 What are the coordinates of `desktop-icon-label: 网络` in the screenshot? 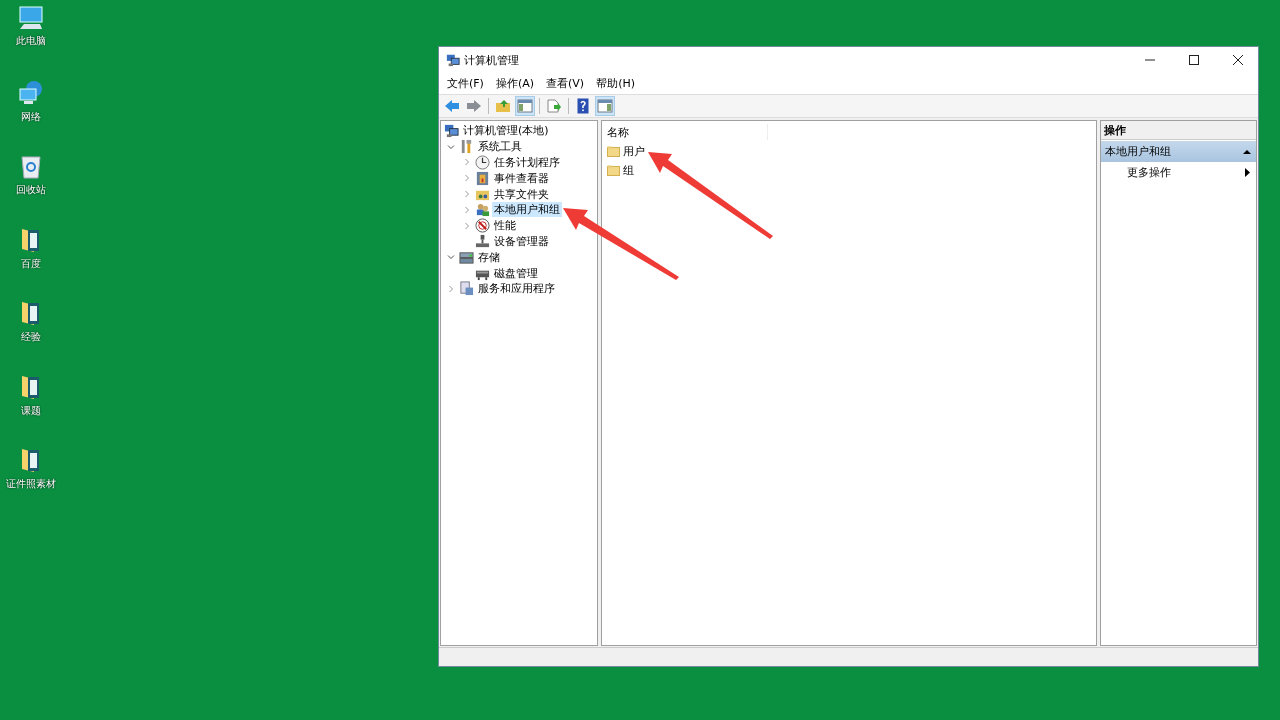 It's located at (31, 116).